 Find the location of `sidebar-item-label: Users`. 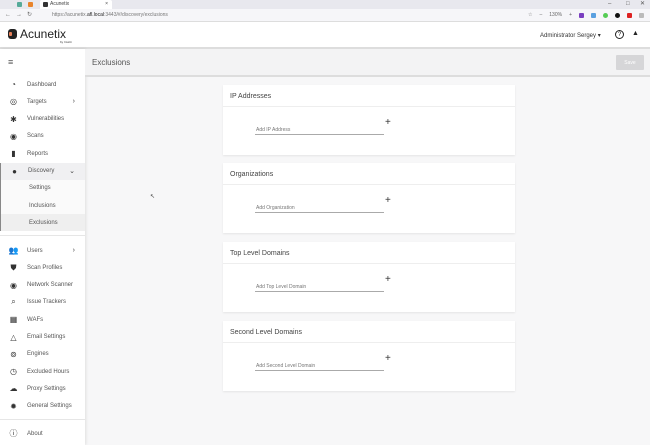

sidebar-item-label: Users is located at coordinates (35, 250).